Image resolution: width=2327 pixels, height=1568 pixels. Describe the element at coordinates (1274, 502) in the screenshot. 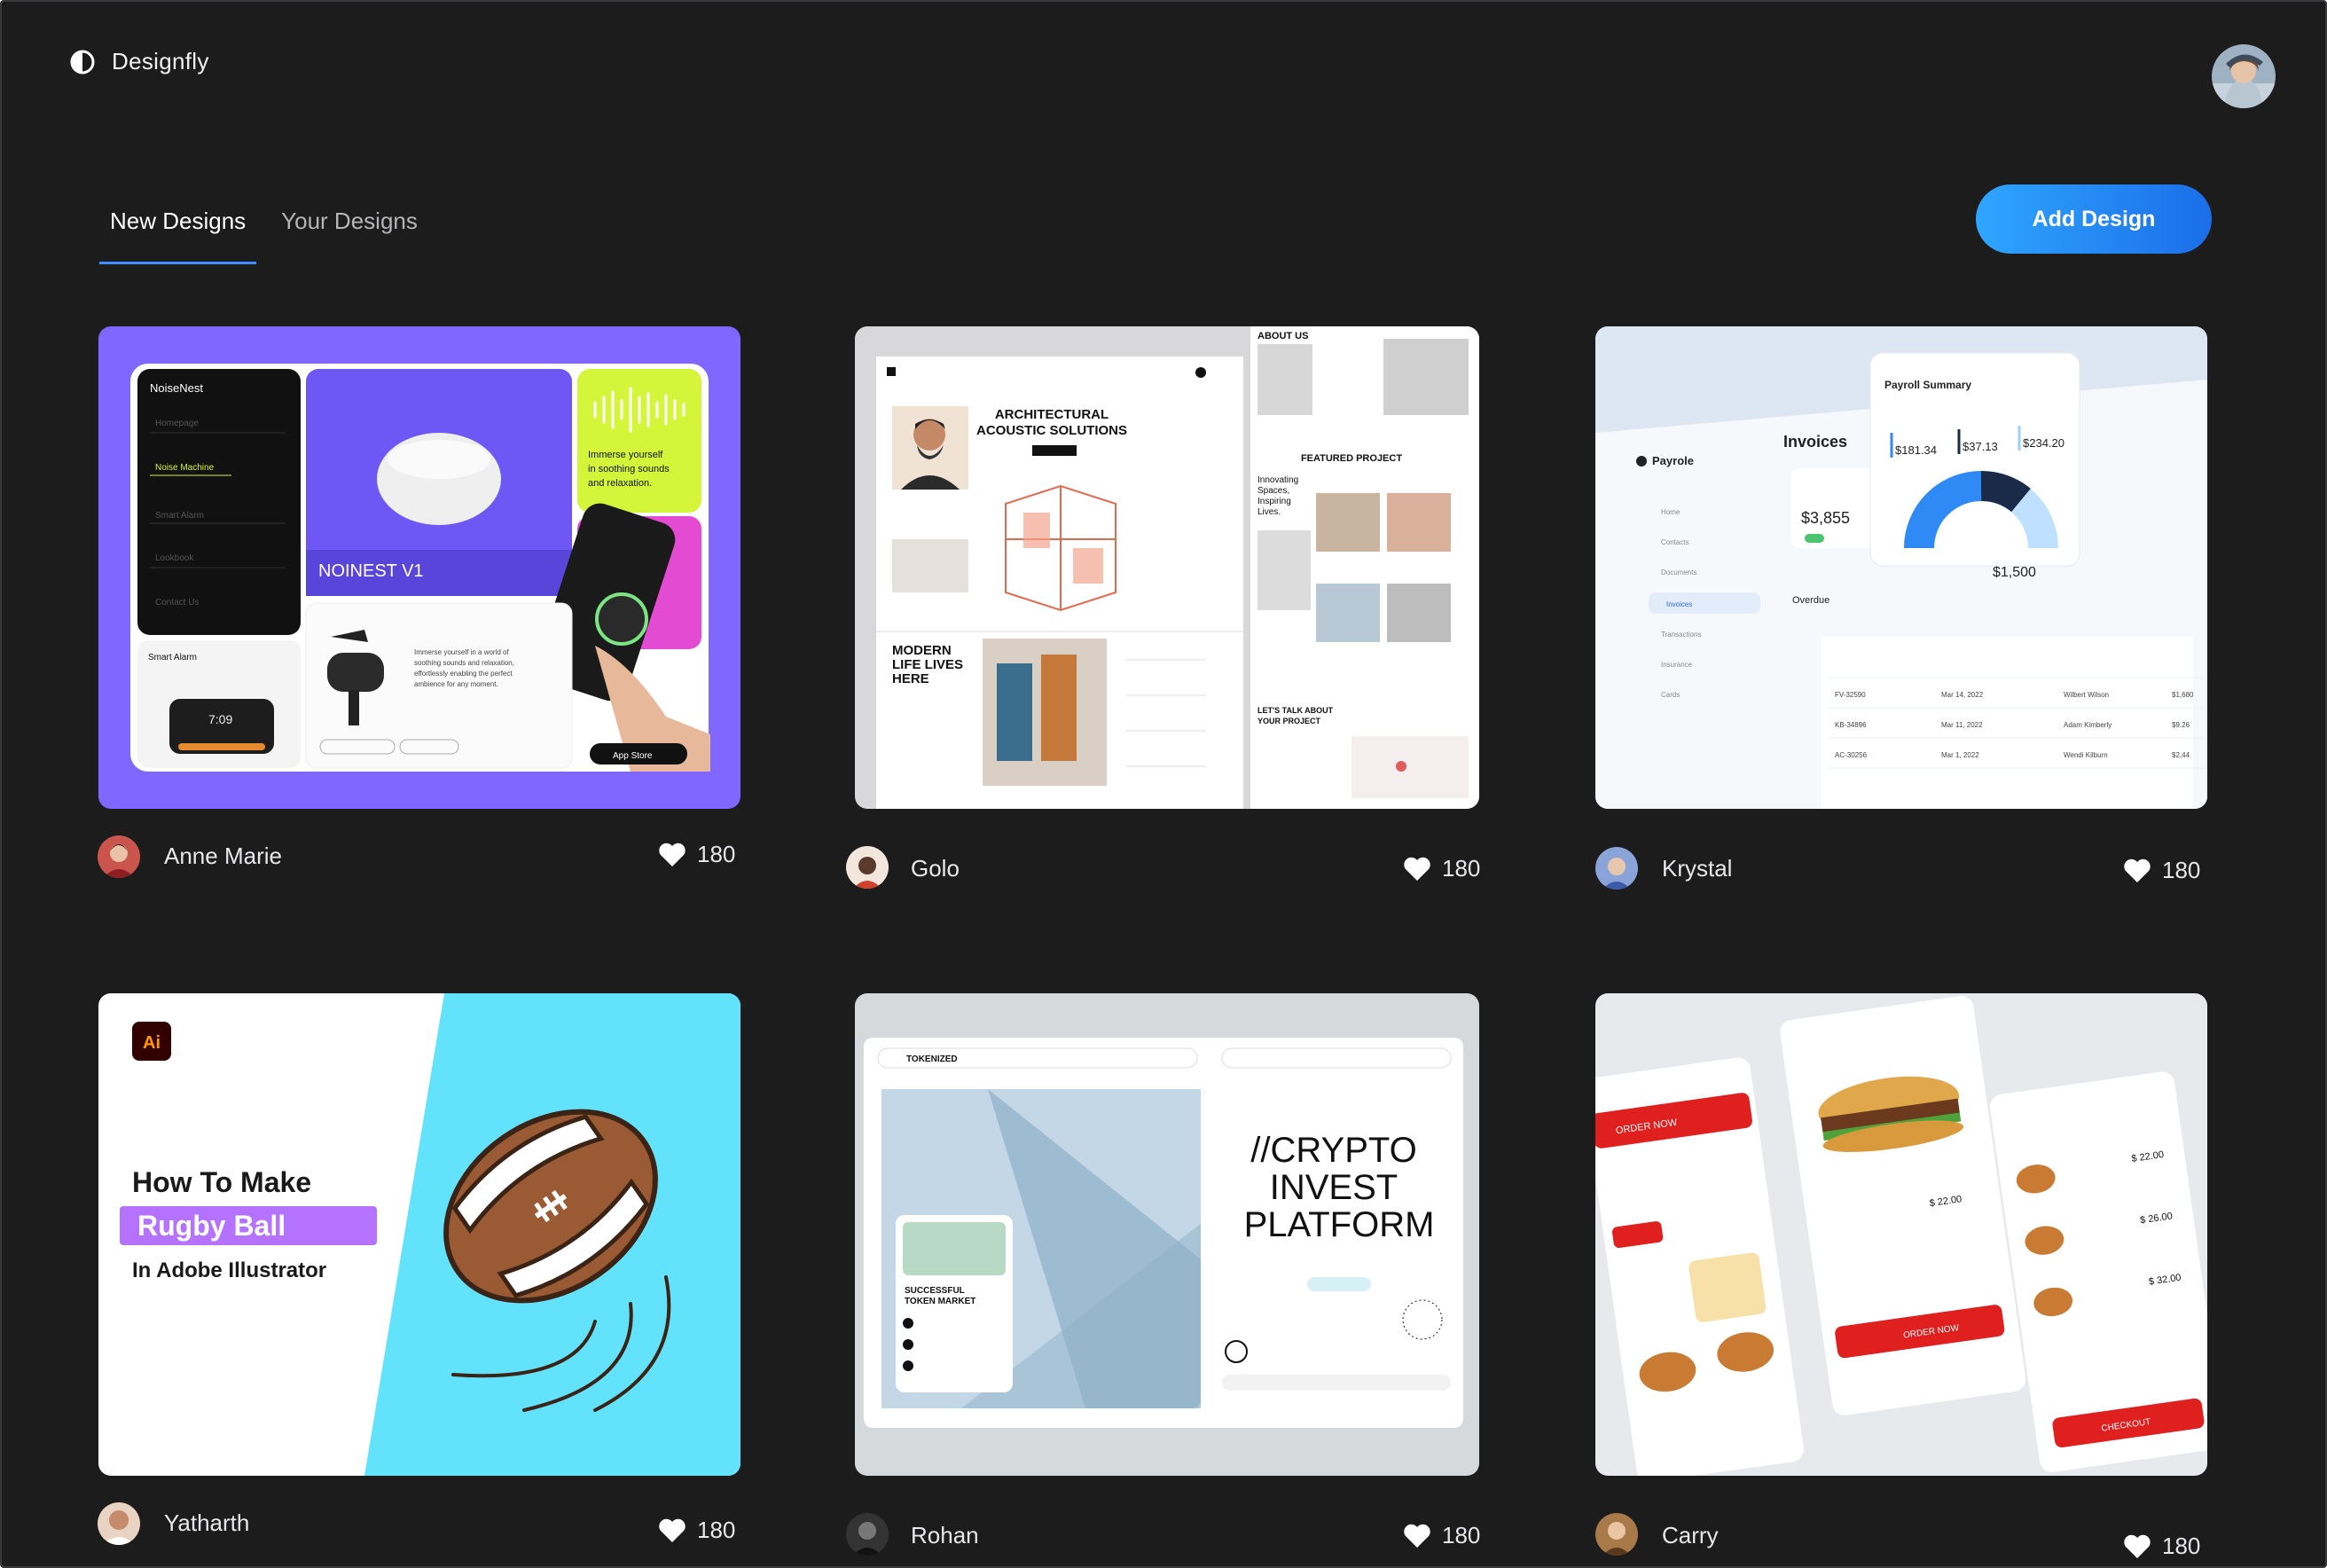

I see `svg-text: Inspiring` at that location.